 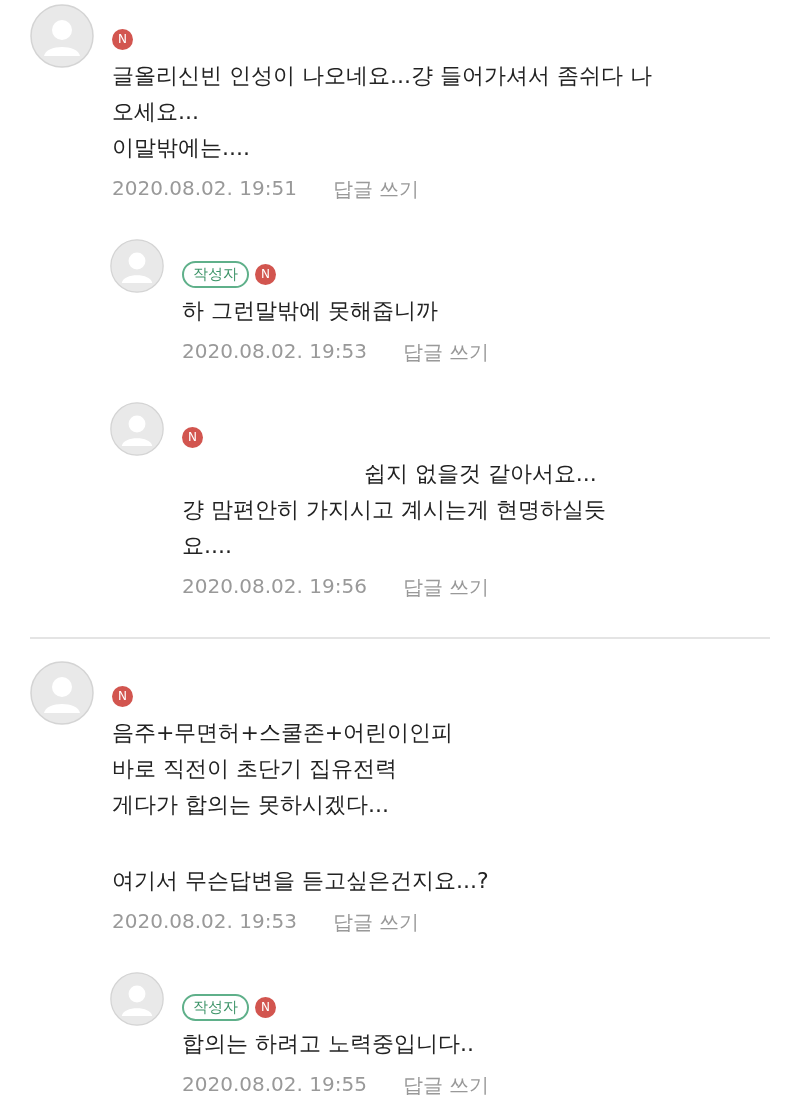 What do you see at coordinates (300, 881) in the screenshot?
I see `comment-text: 여기서 무슨답변을 듣고싶은건지요...?` at bounding box center [300, 881].